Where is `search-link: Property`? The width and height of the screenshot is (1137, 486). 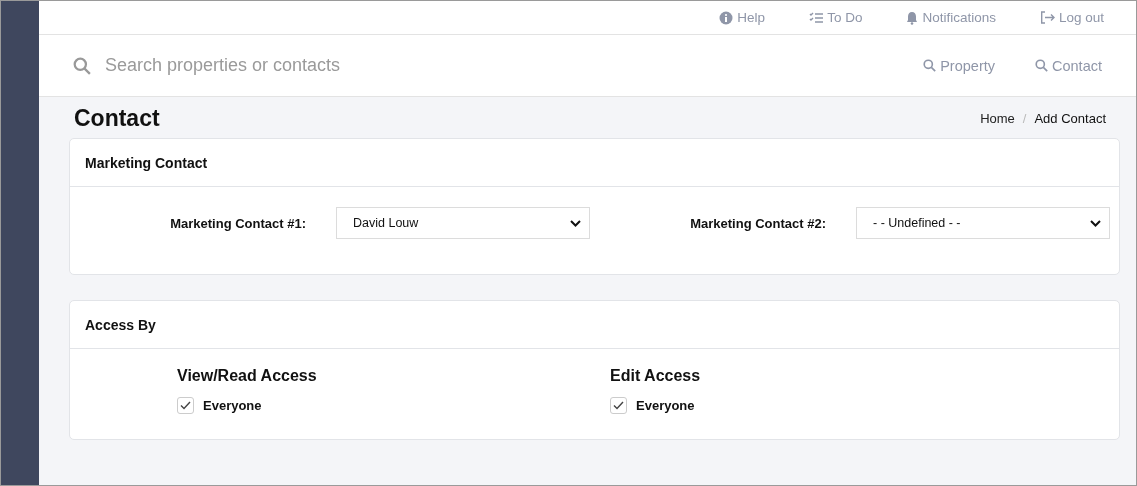 search-link: Property is located at coordinates (959, 65).